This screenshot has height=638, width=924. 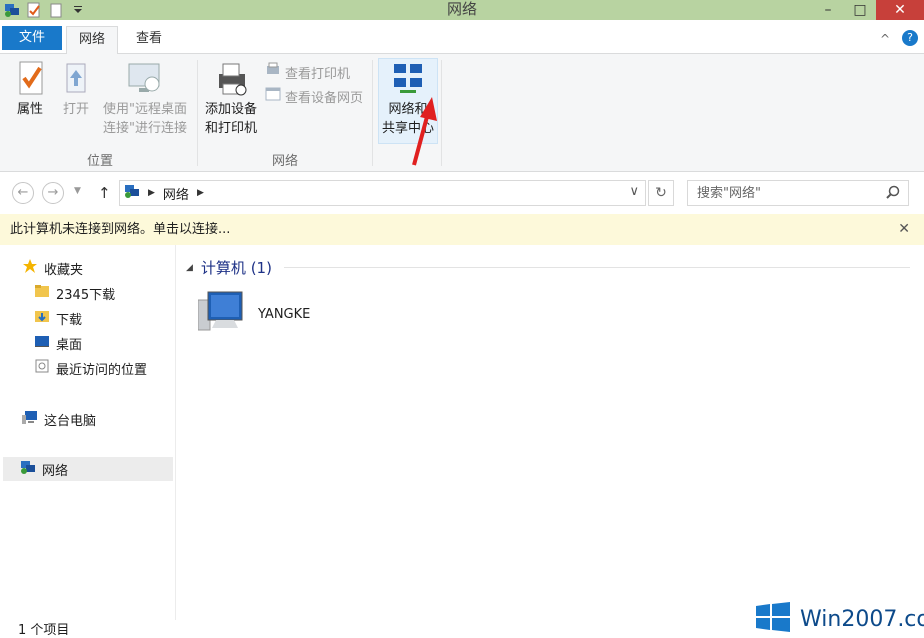 What do you see at coordinates (634, 191) in the screenshot?
I see `address-dropdown-button: ∨` at bounding box center [634, 191].